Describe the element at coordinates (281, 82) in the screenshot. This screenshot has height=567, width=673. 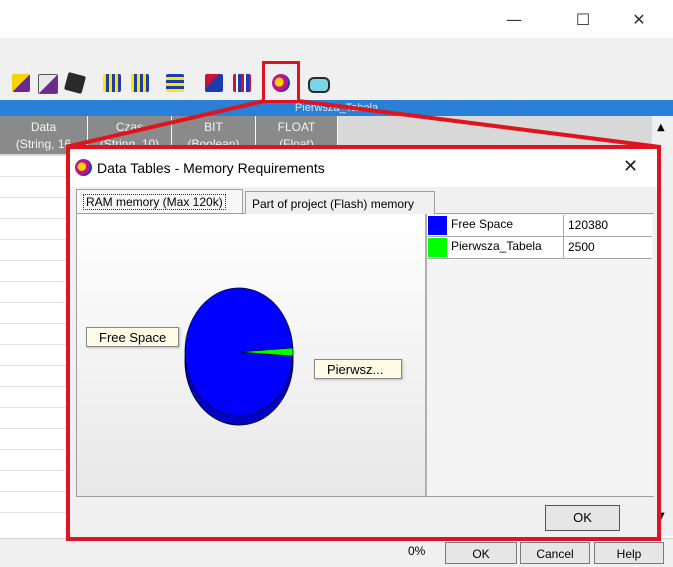
I see `highlight-box` at that location.